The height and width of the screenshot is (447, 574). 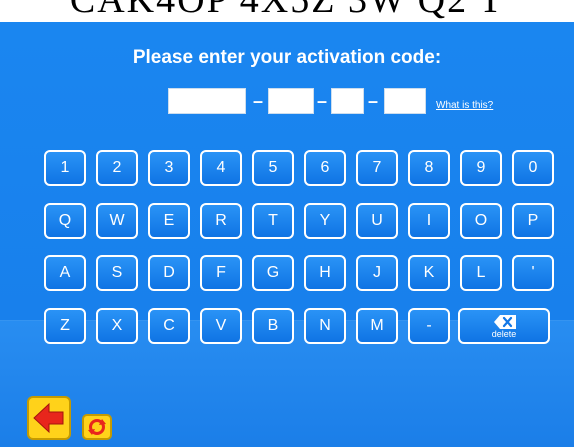 I want to click on key-f: F, so click(x=221, y=273).